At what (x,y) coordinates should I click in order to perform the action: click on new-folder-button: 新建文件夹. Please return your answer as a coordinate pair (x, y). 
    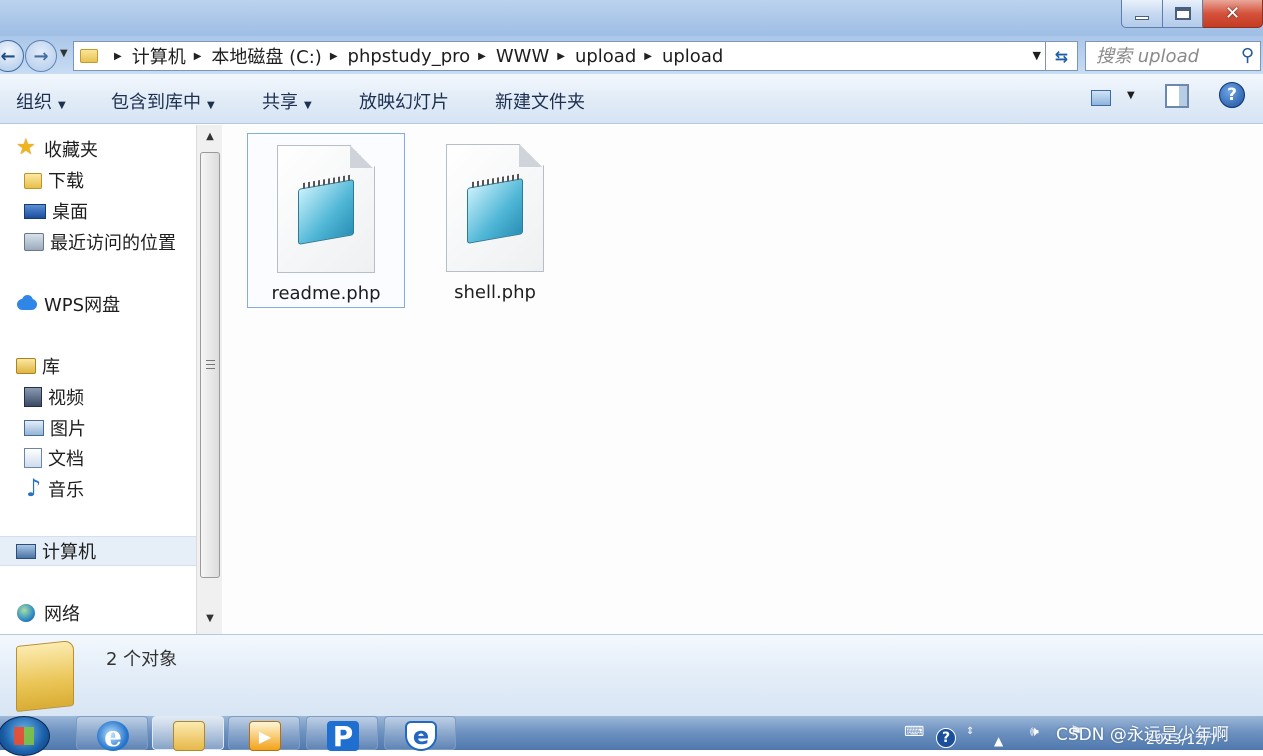
    Looking at the image, I should click on (540, 101).